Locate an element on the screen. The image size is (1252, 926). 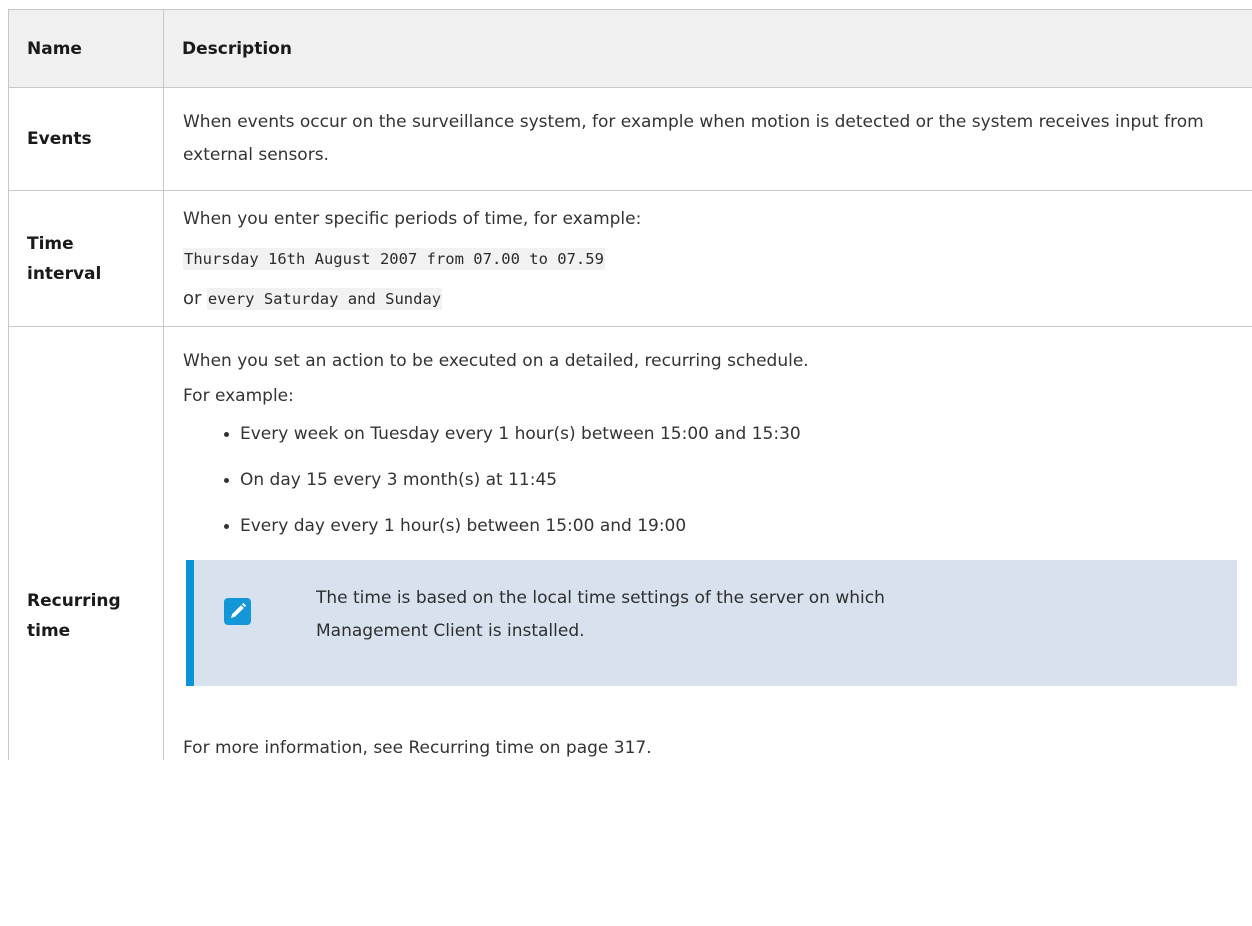
list-item-text: On day 15 every 3 month(s) at 11:45 is located at coordinates (399, 480).